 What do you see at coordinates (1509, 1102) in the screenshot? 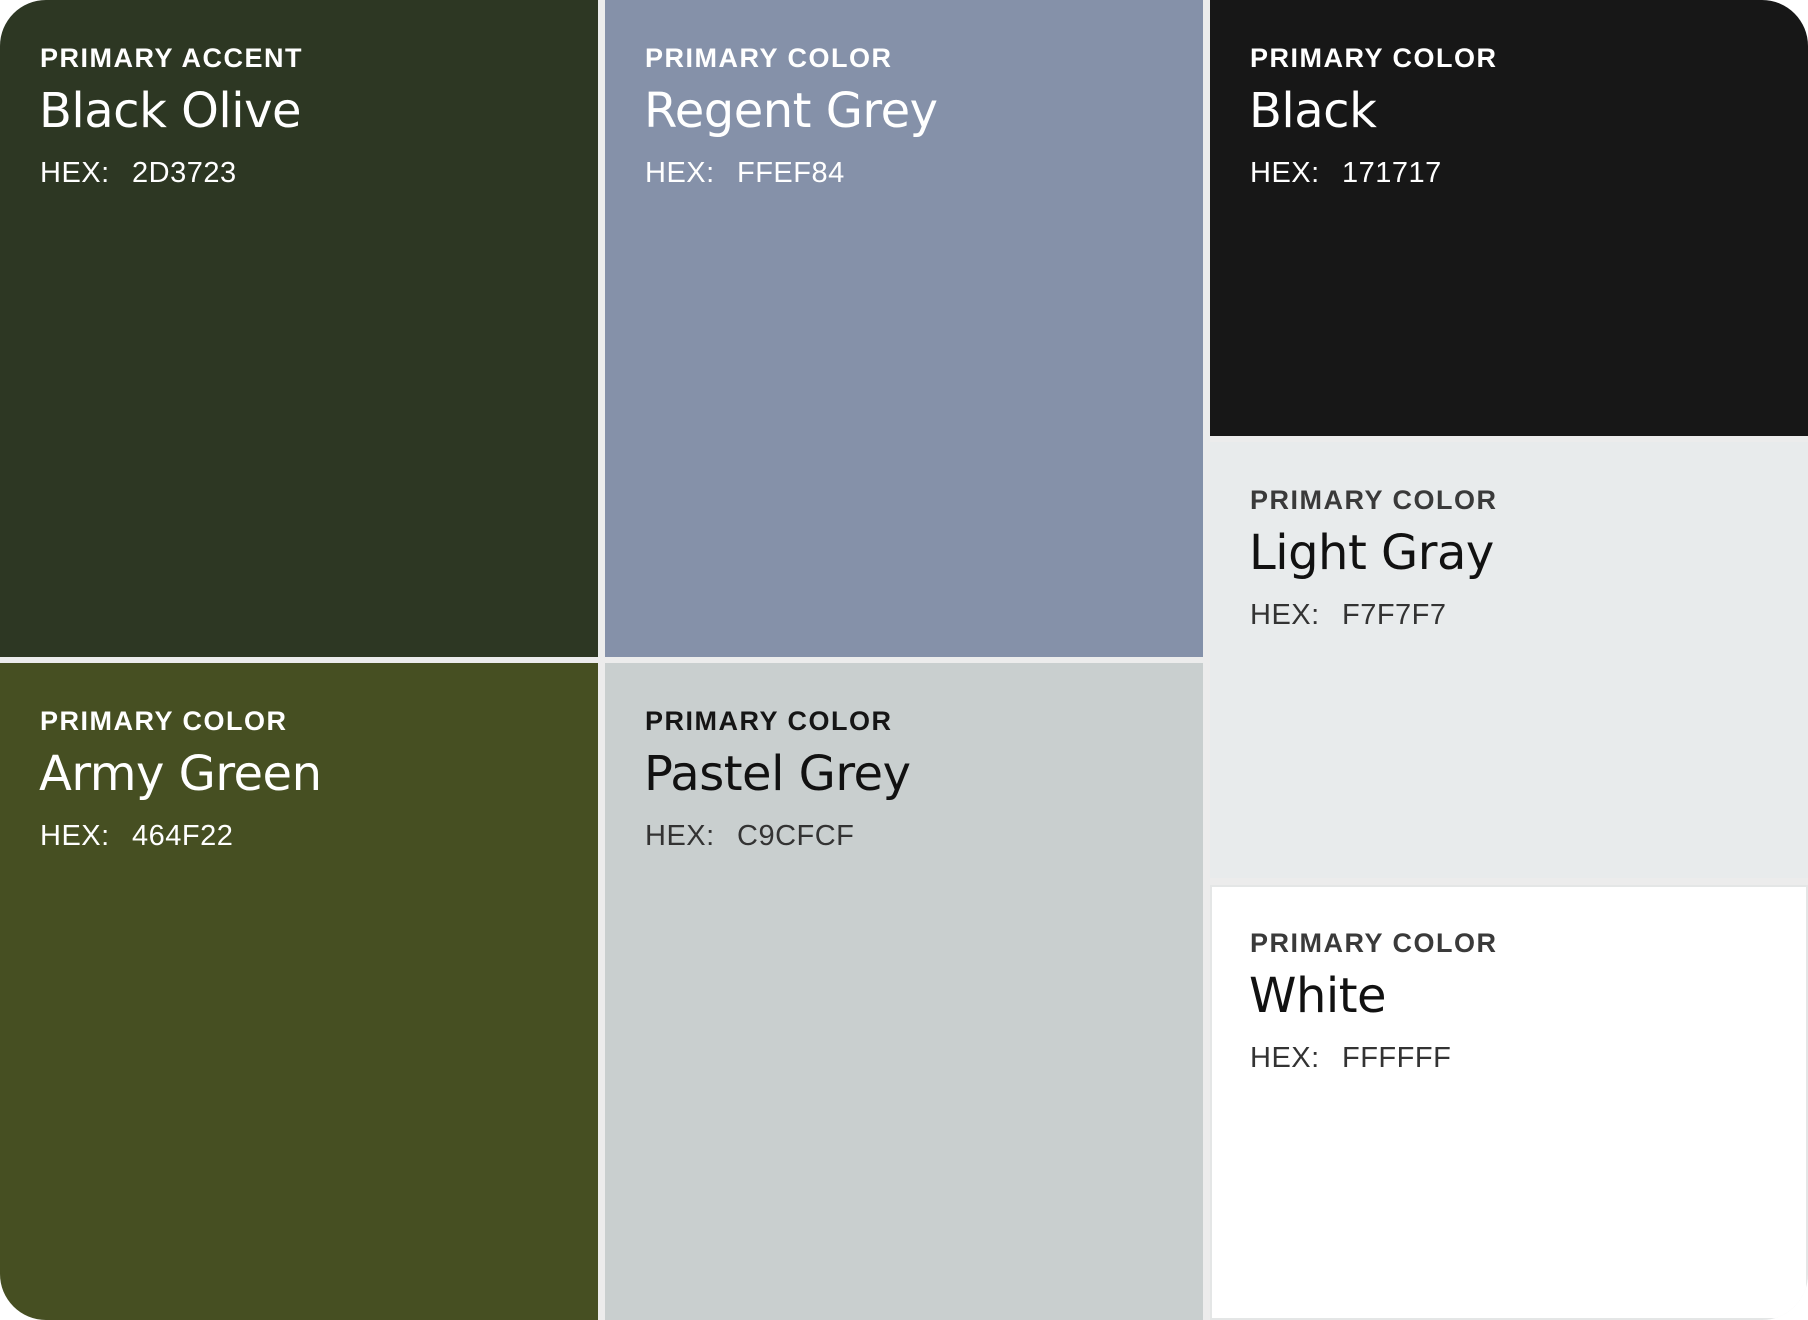
I see `swatch-white: PRIMARY COLOR White HEX: FFFFFF` at bounding box center [1509, 1102].